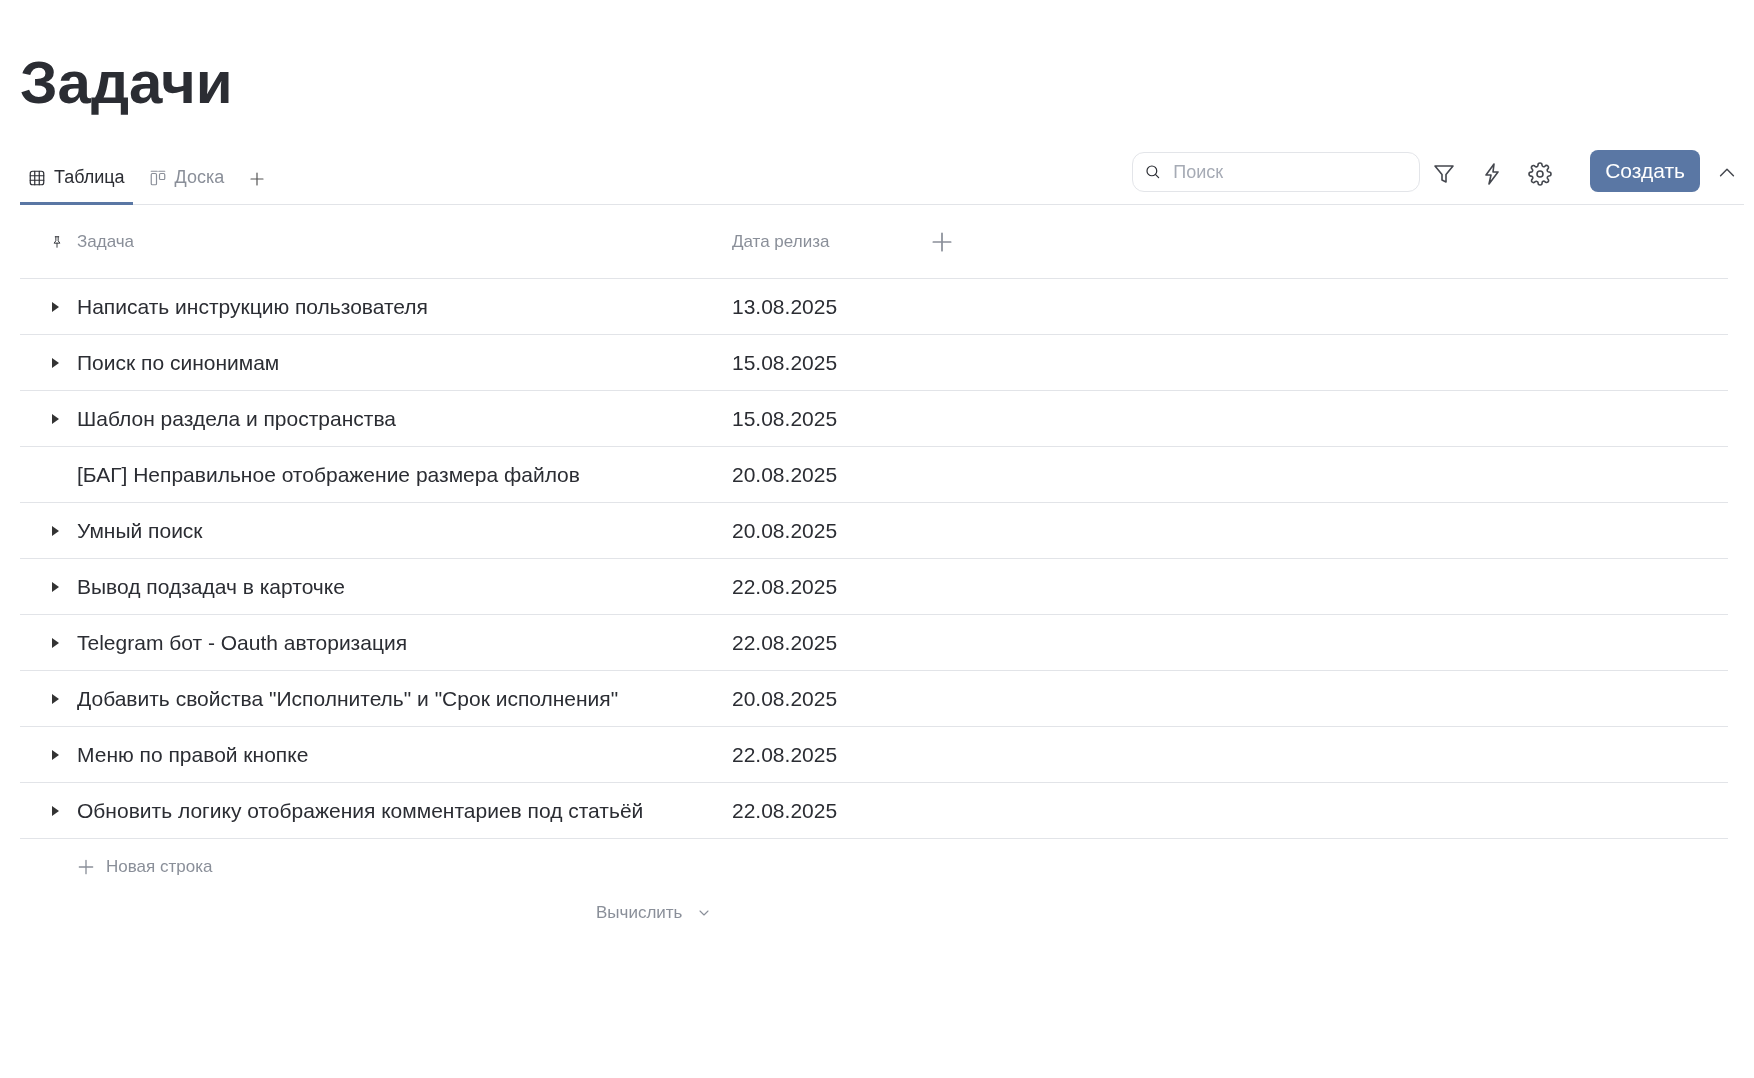  Describe the element at coordinates (781, 241) in the screenshot. I see `column-header: Дата релиза` at that location.